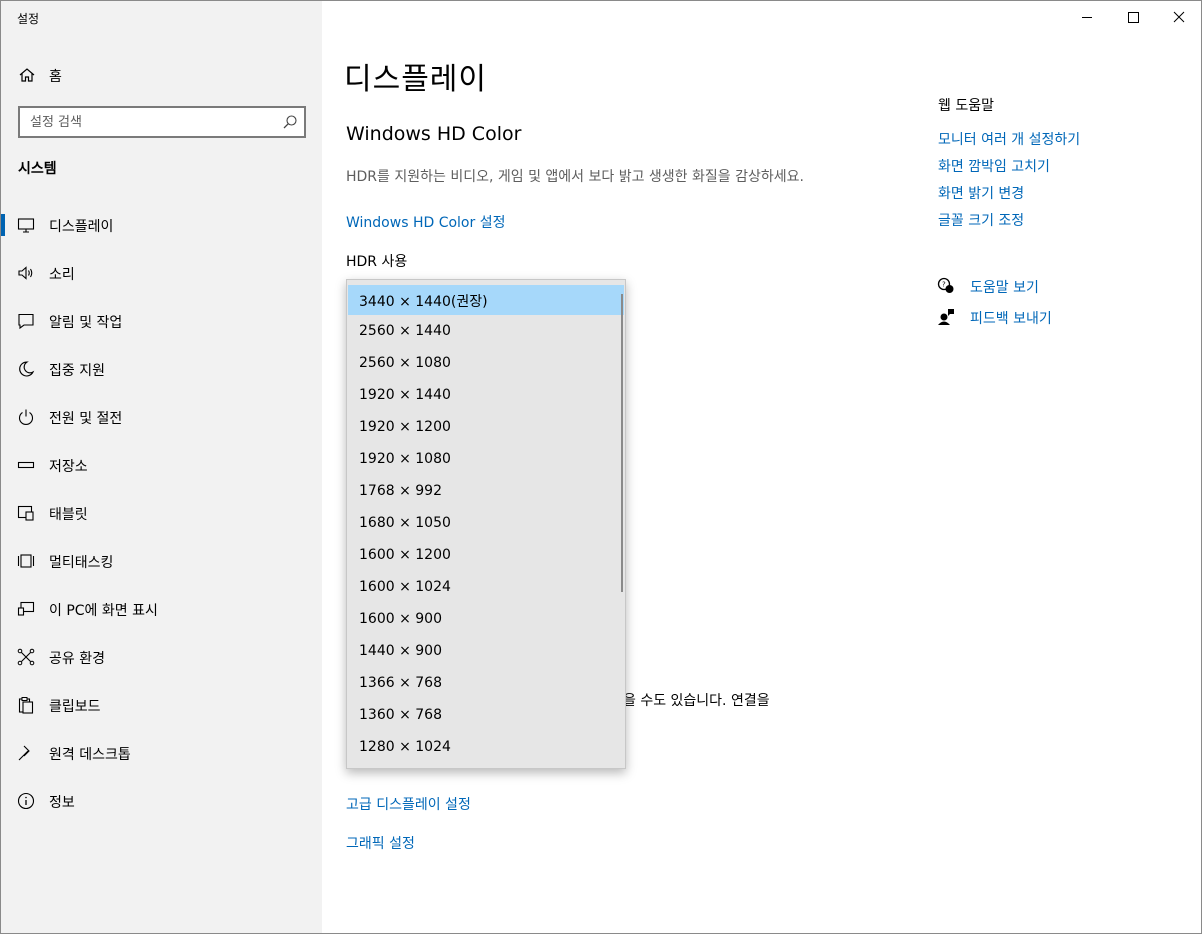  Describe the element at coordinates (486, 589) in the screenshot. I see `resolution-option: 1600 × 1024` at that location.